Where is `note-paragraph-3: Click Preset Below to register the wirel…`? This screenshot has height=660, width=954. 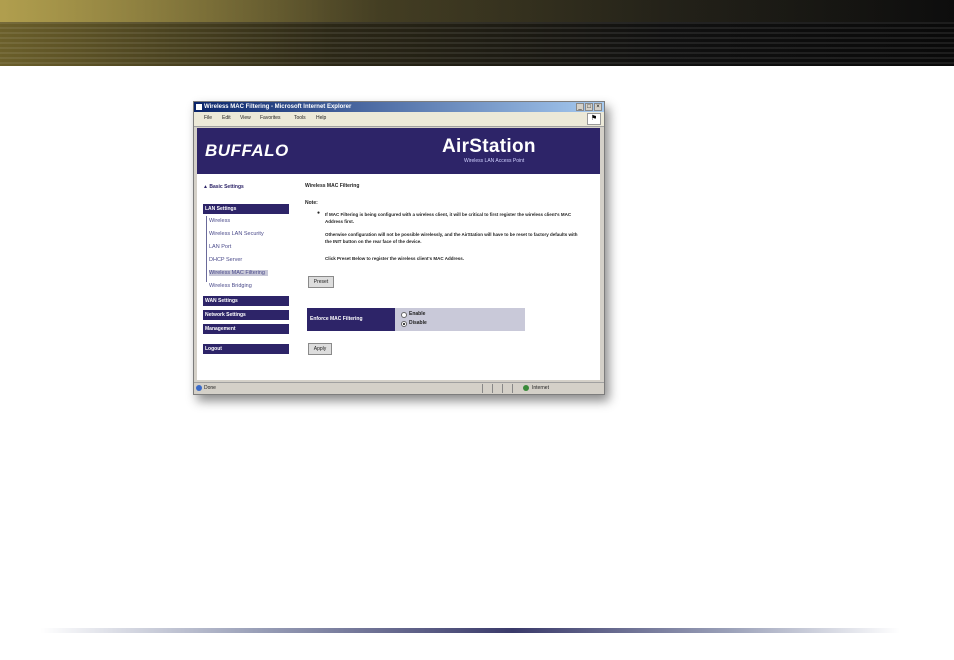
note-paragraph-3: Click Preset Below to register the wirel… is located at coordinates (394, 258).